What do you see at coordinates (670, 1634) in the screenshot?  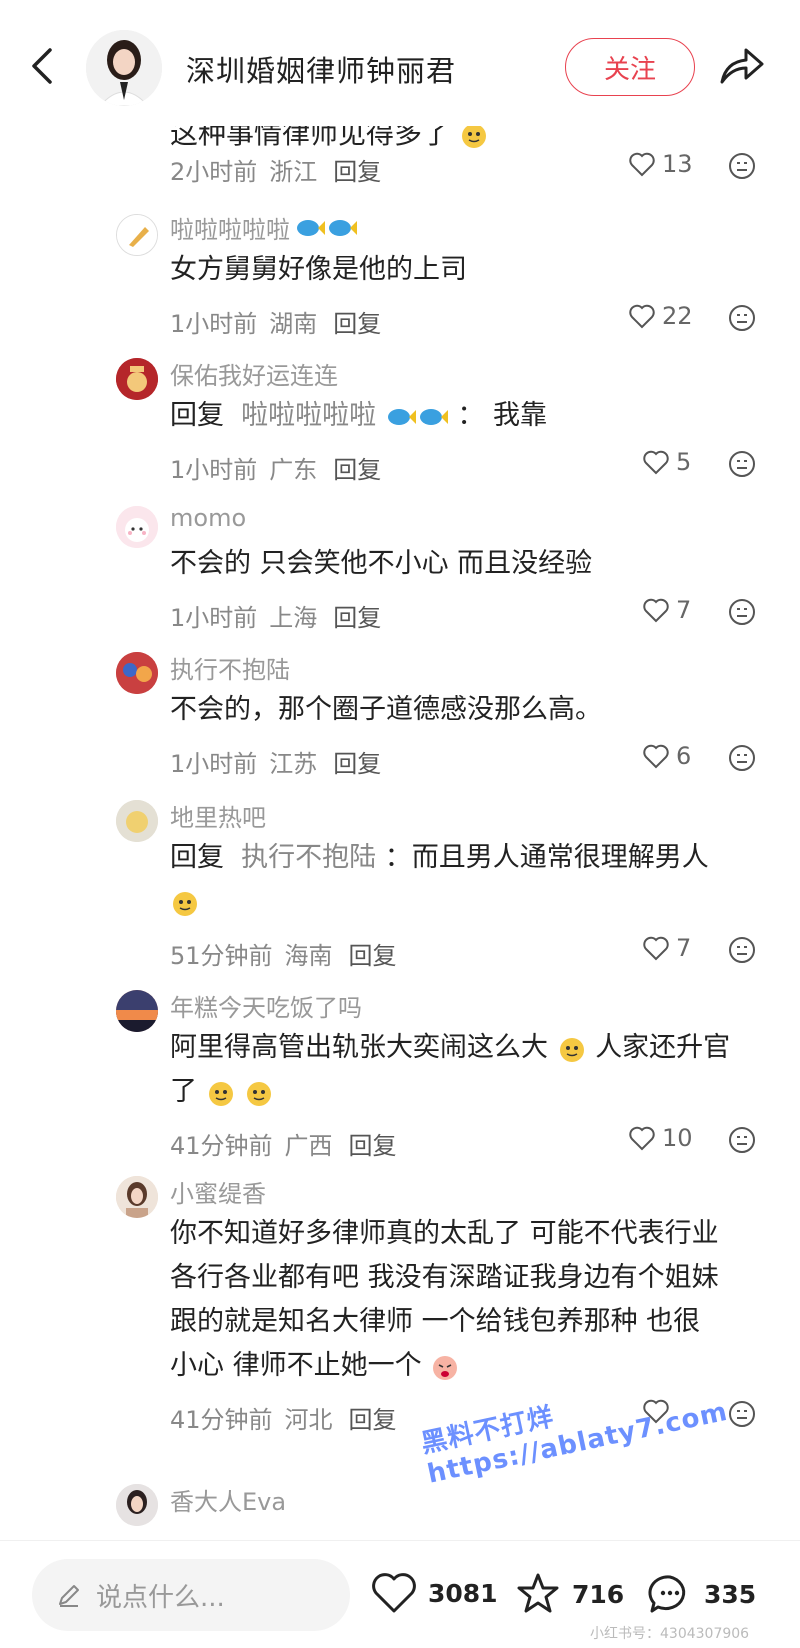 I see `platform-id-watermark: 小红书号：4304307906` at bounding box center [670, 1634].